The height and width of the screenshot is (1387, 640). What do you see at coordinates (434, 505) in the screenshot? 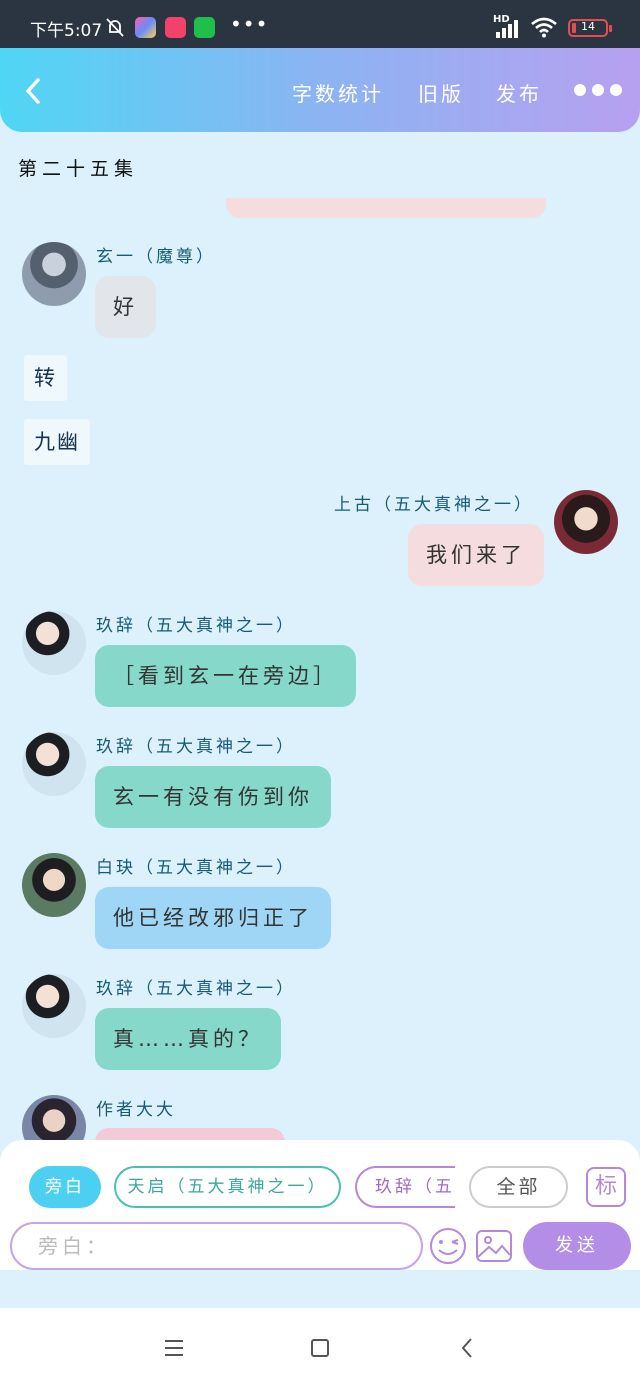
I see `speaker-name: 上古（五大真神之一）` at bounding box center [434, 505].